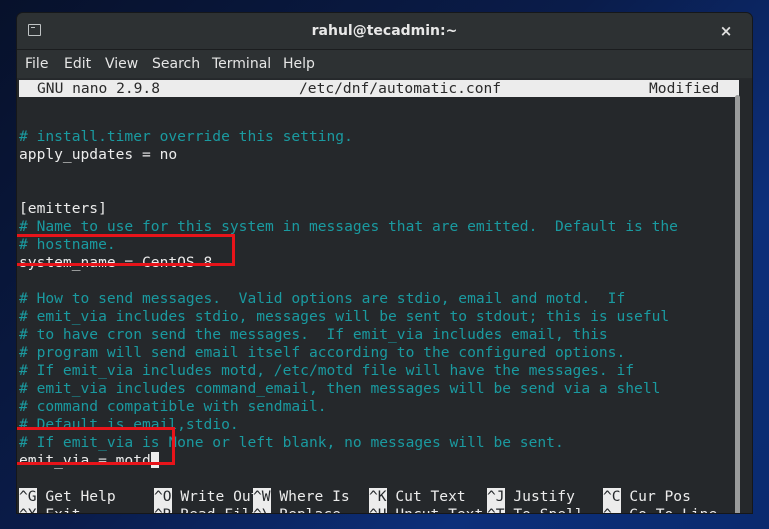  I want to click on shortcut-item: ^X Exit, so click(50, 509).